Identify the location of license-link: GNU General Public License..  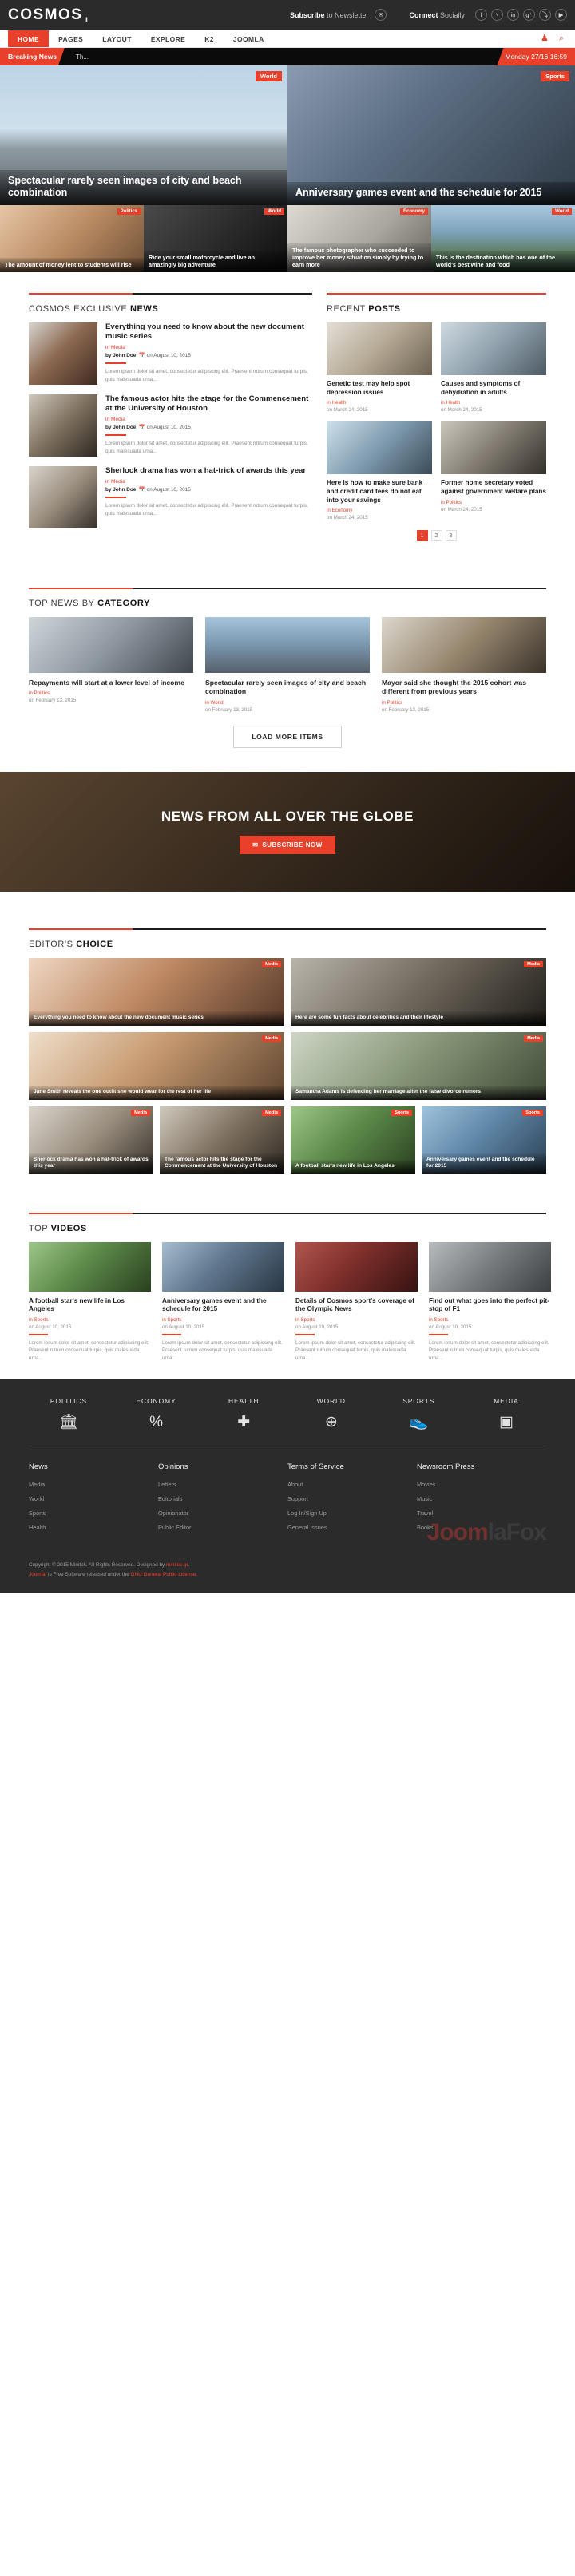
(164, 1575).